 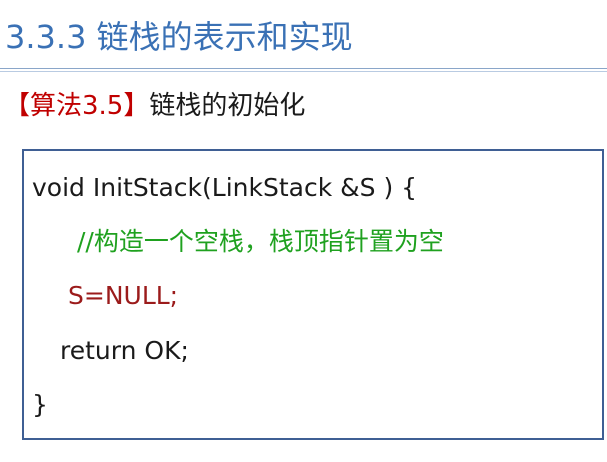 I want to click on title-divider-secondary, so click(x=303, y=71).